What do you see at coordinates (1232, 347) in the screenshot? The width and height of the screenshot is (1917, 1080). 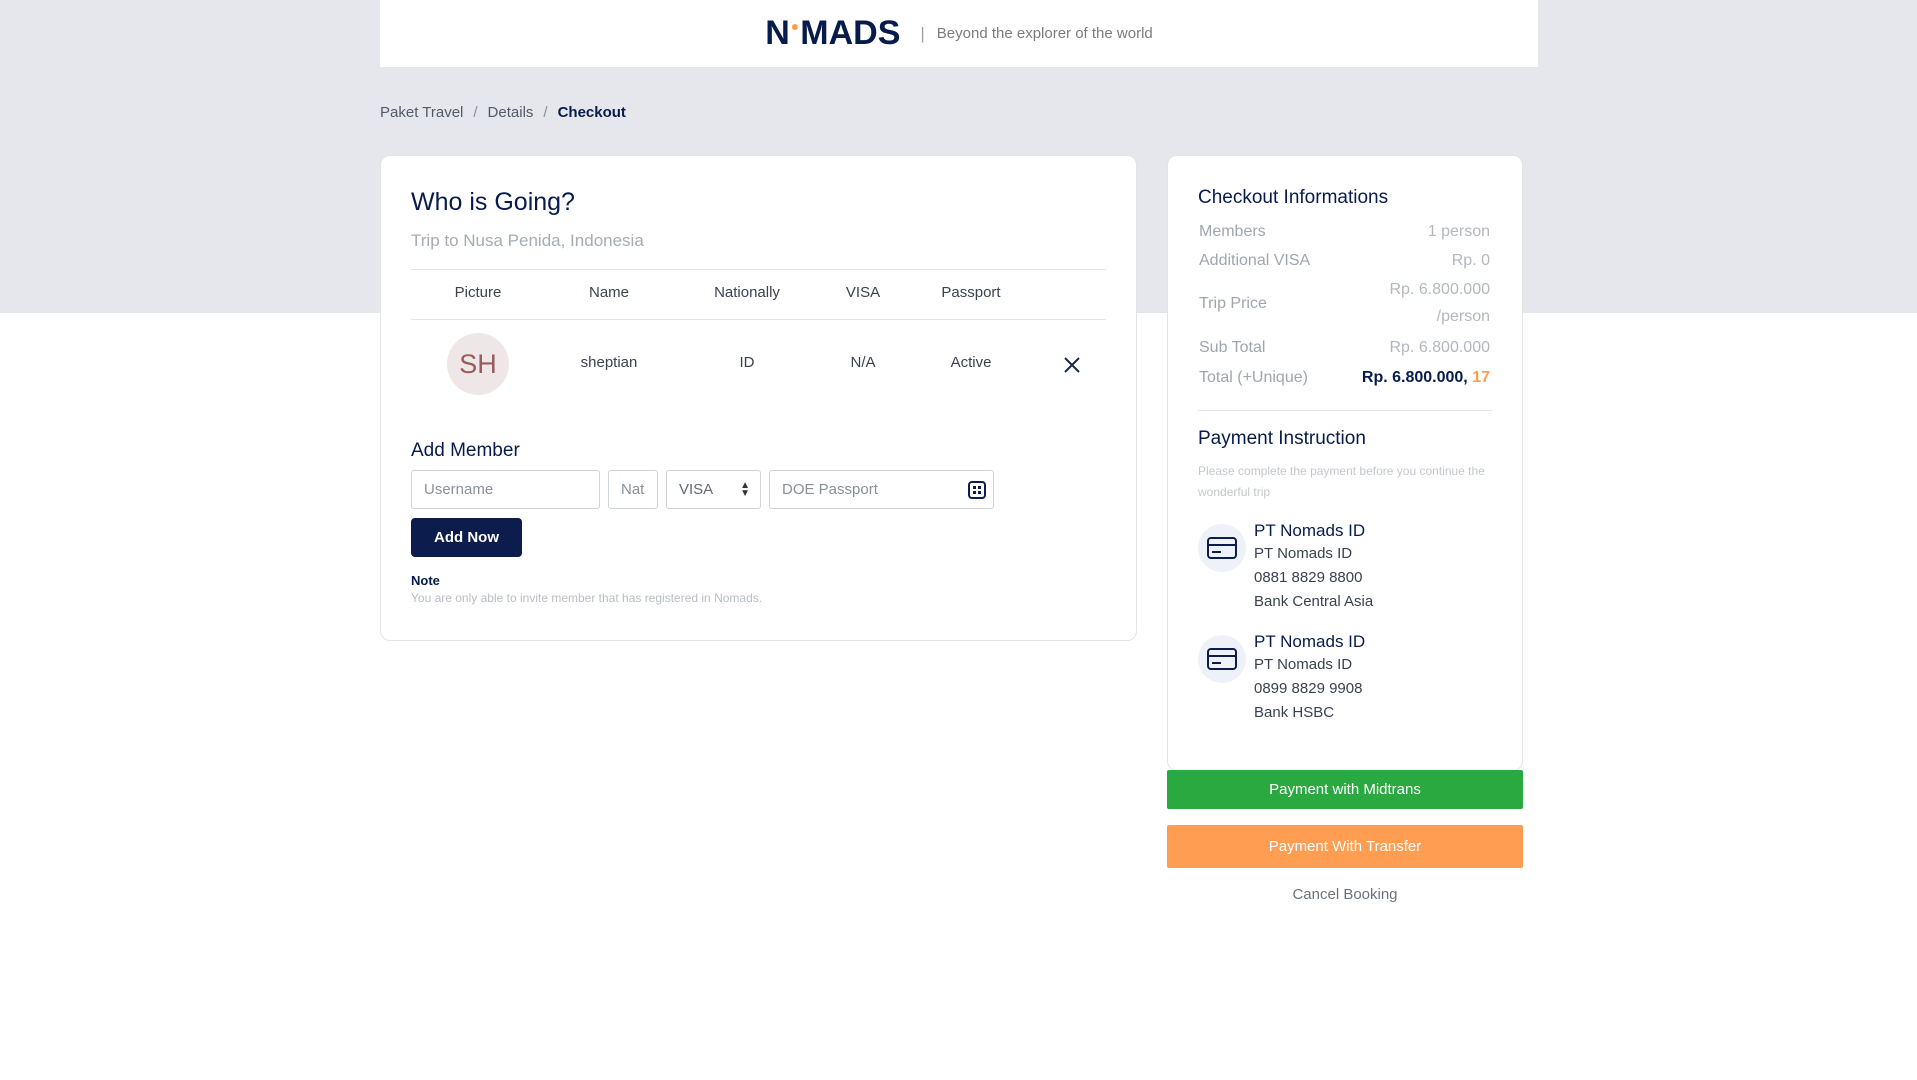 I see `subtotal-label: Sub Total` at bounding box center [1232, 347].